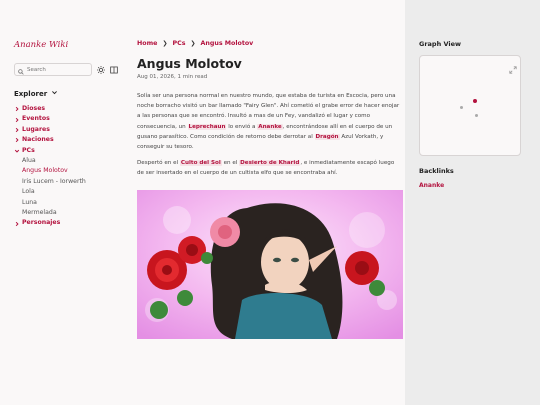 This screenshot has height=405, width=540. Describe the element at coordinates (436, 171) in the screenshot. I see `backlinks-title: Backlinks` at that location.